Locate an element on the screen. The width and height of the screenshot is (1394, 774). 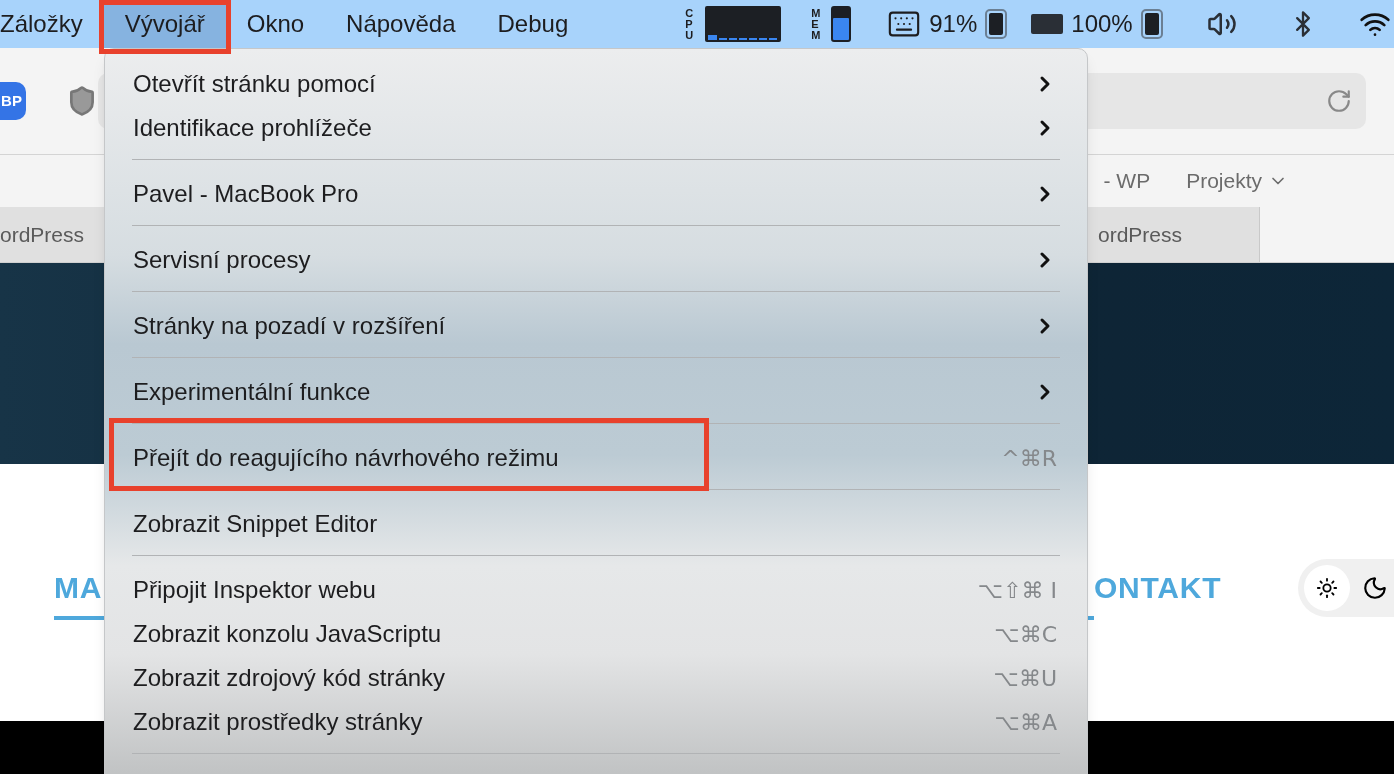
menu-item: Přejít do reagujícího návrhového režimu ^⌘R is located at coordinates (596, 458).